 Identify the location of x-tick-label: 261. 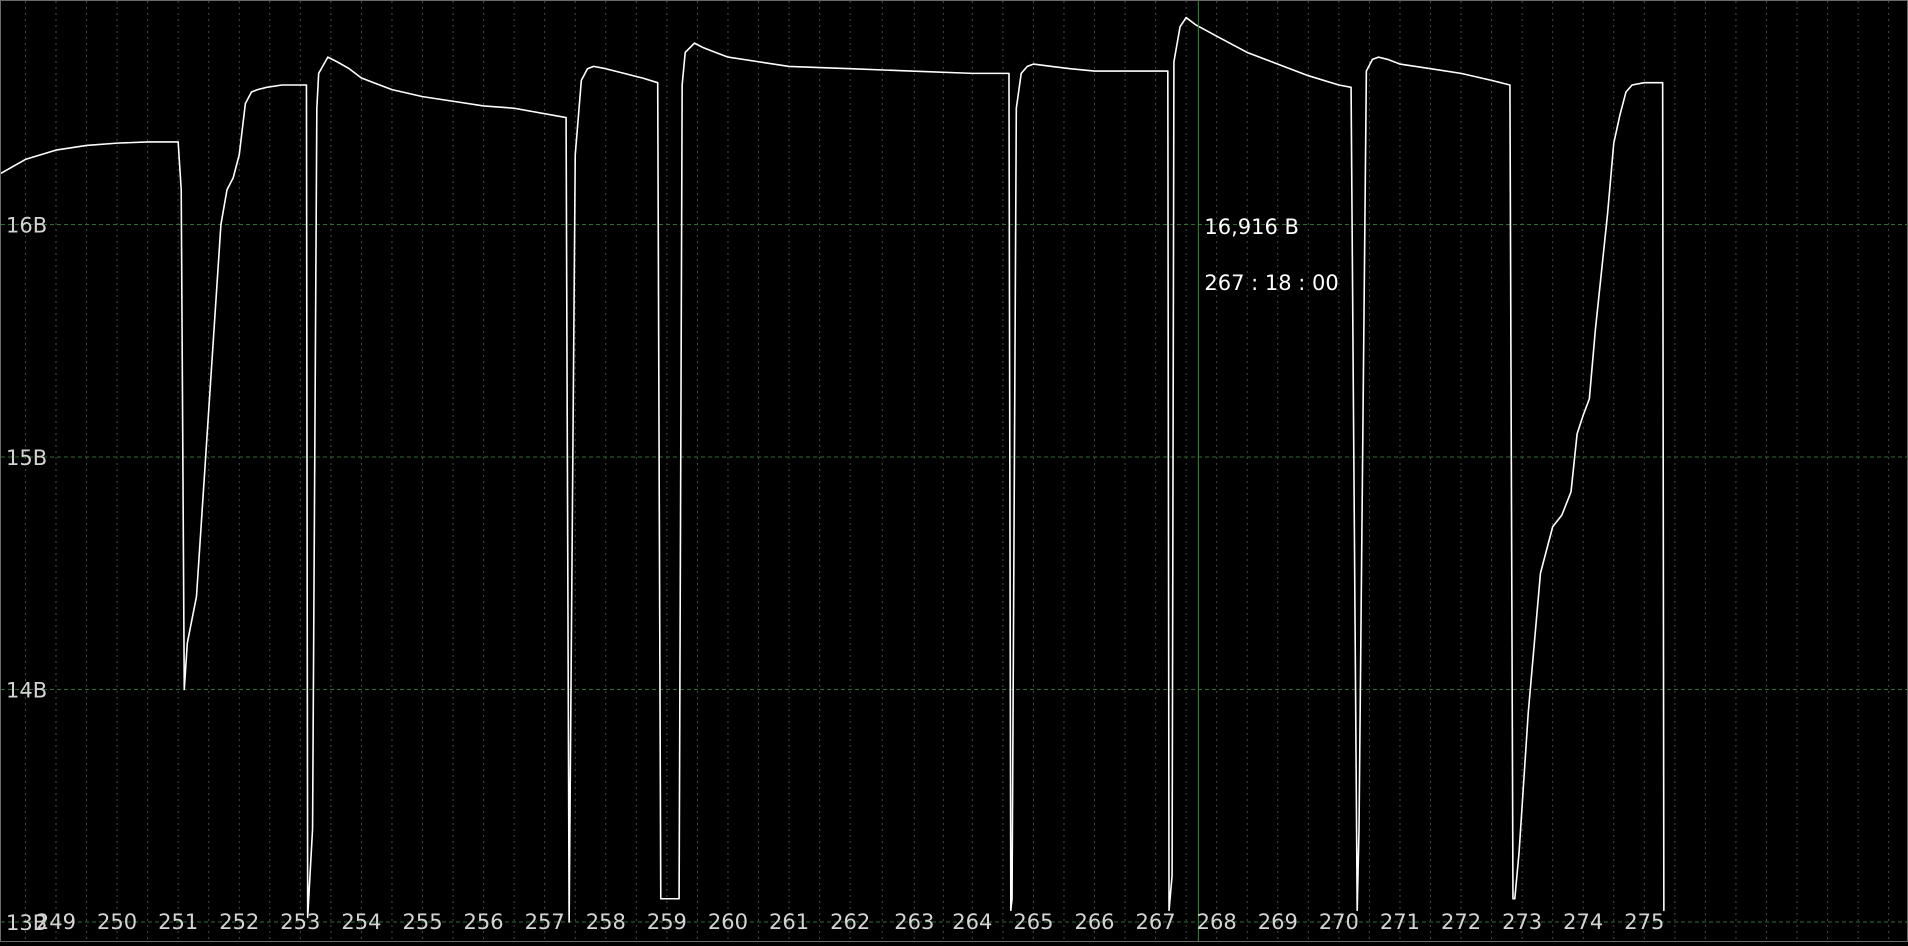
(789, 922).